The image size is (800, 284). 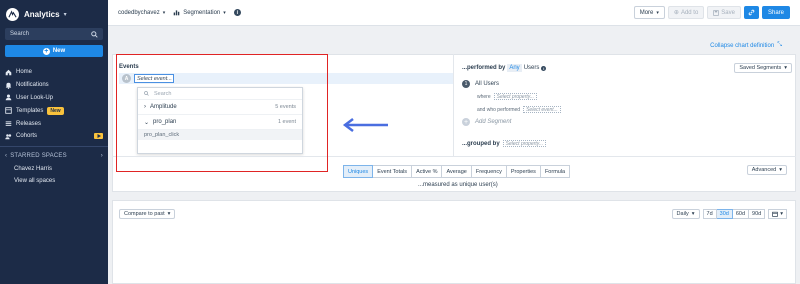 What do you see at coordinates (682, 214) in the screenshot?
I see `interval-label: Daily` at bounding box center [682, 214].